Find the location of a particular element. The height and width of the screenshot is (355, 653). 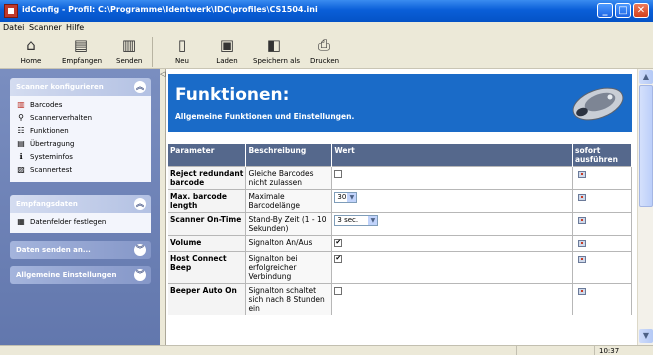

system-info-icon: ℹ is located at coordinates (21, 156).